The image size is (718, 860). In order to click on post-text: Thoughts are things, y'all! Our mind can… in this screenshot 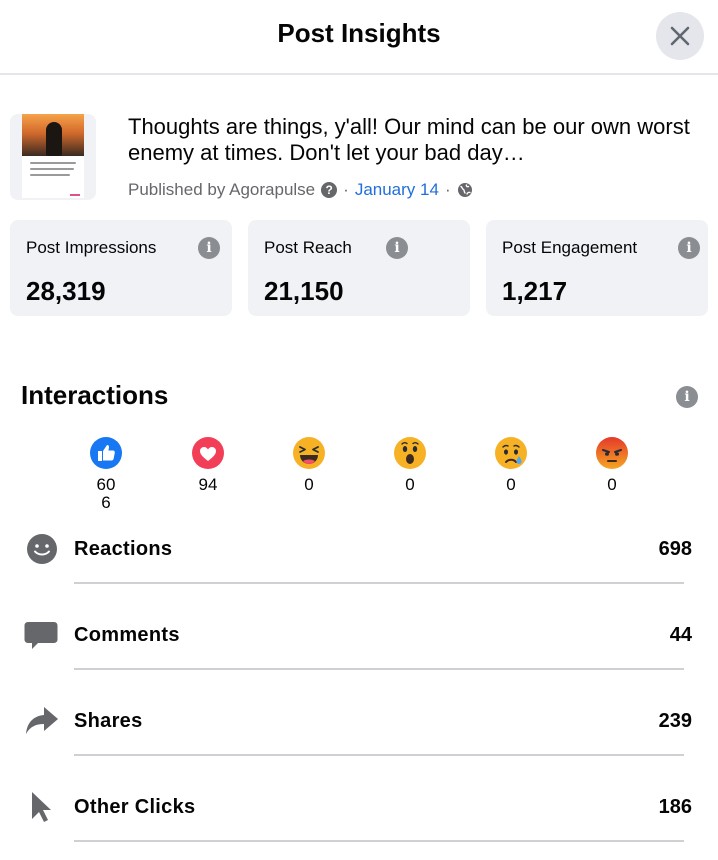, I will do `click(418, 140)`.